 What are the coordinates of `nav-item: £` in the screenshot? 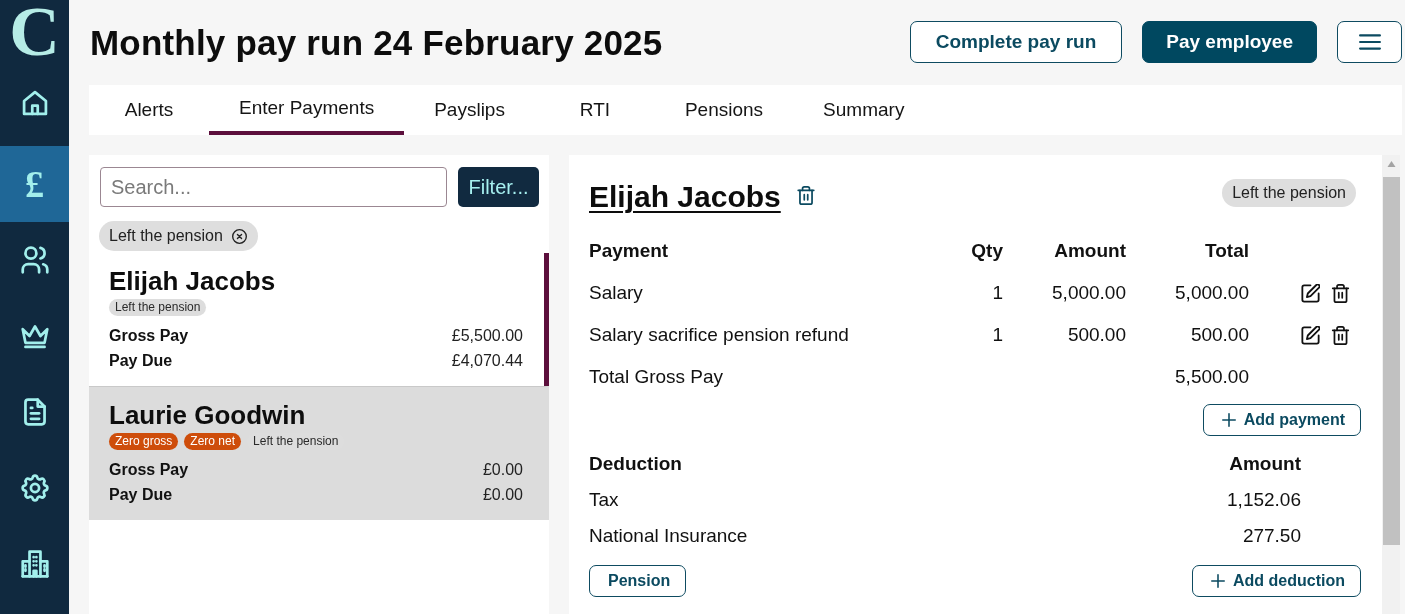 It's located at (34, 184).